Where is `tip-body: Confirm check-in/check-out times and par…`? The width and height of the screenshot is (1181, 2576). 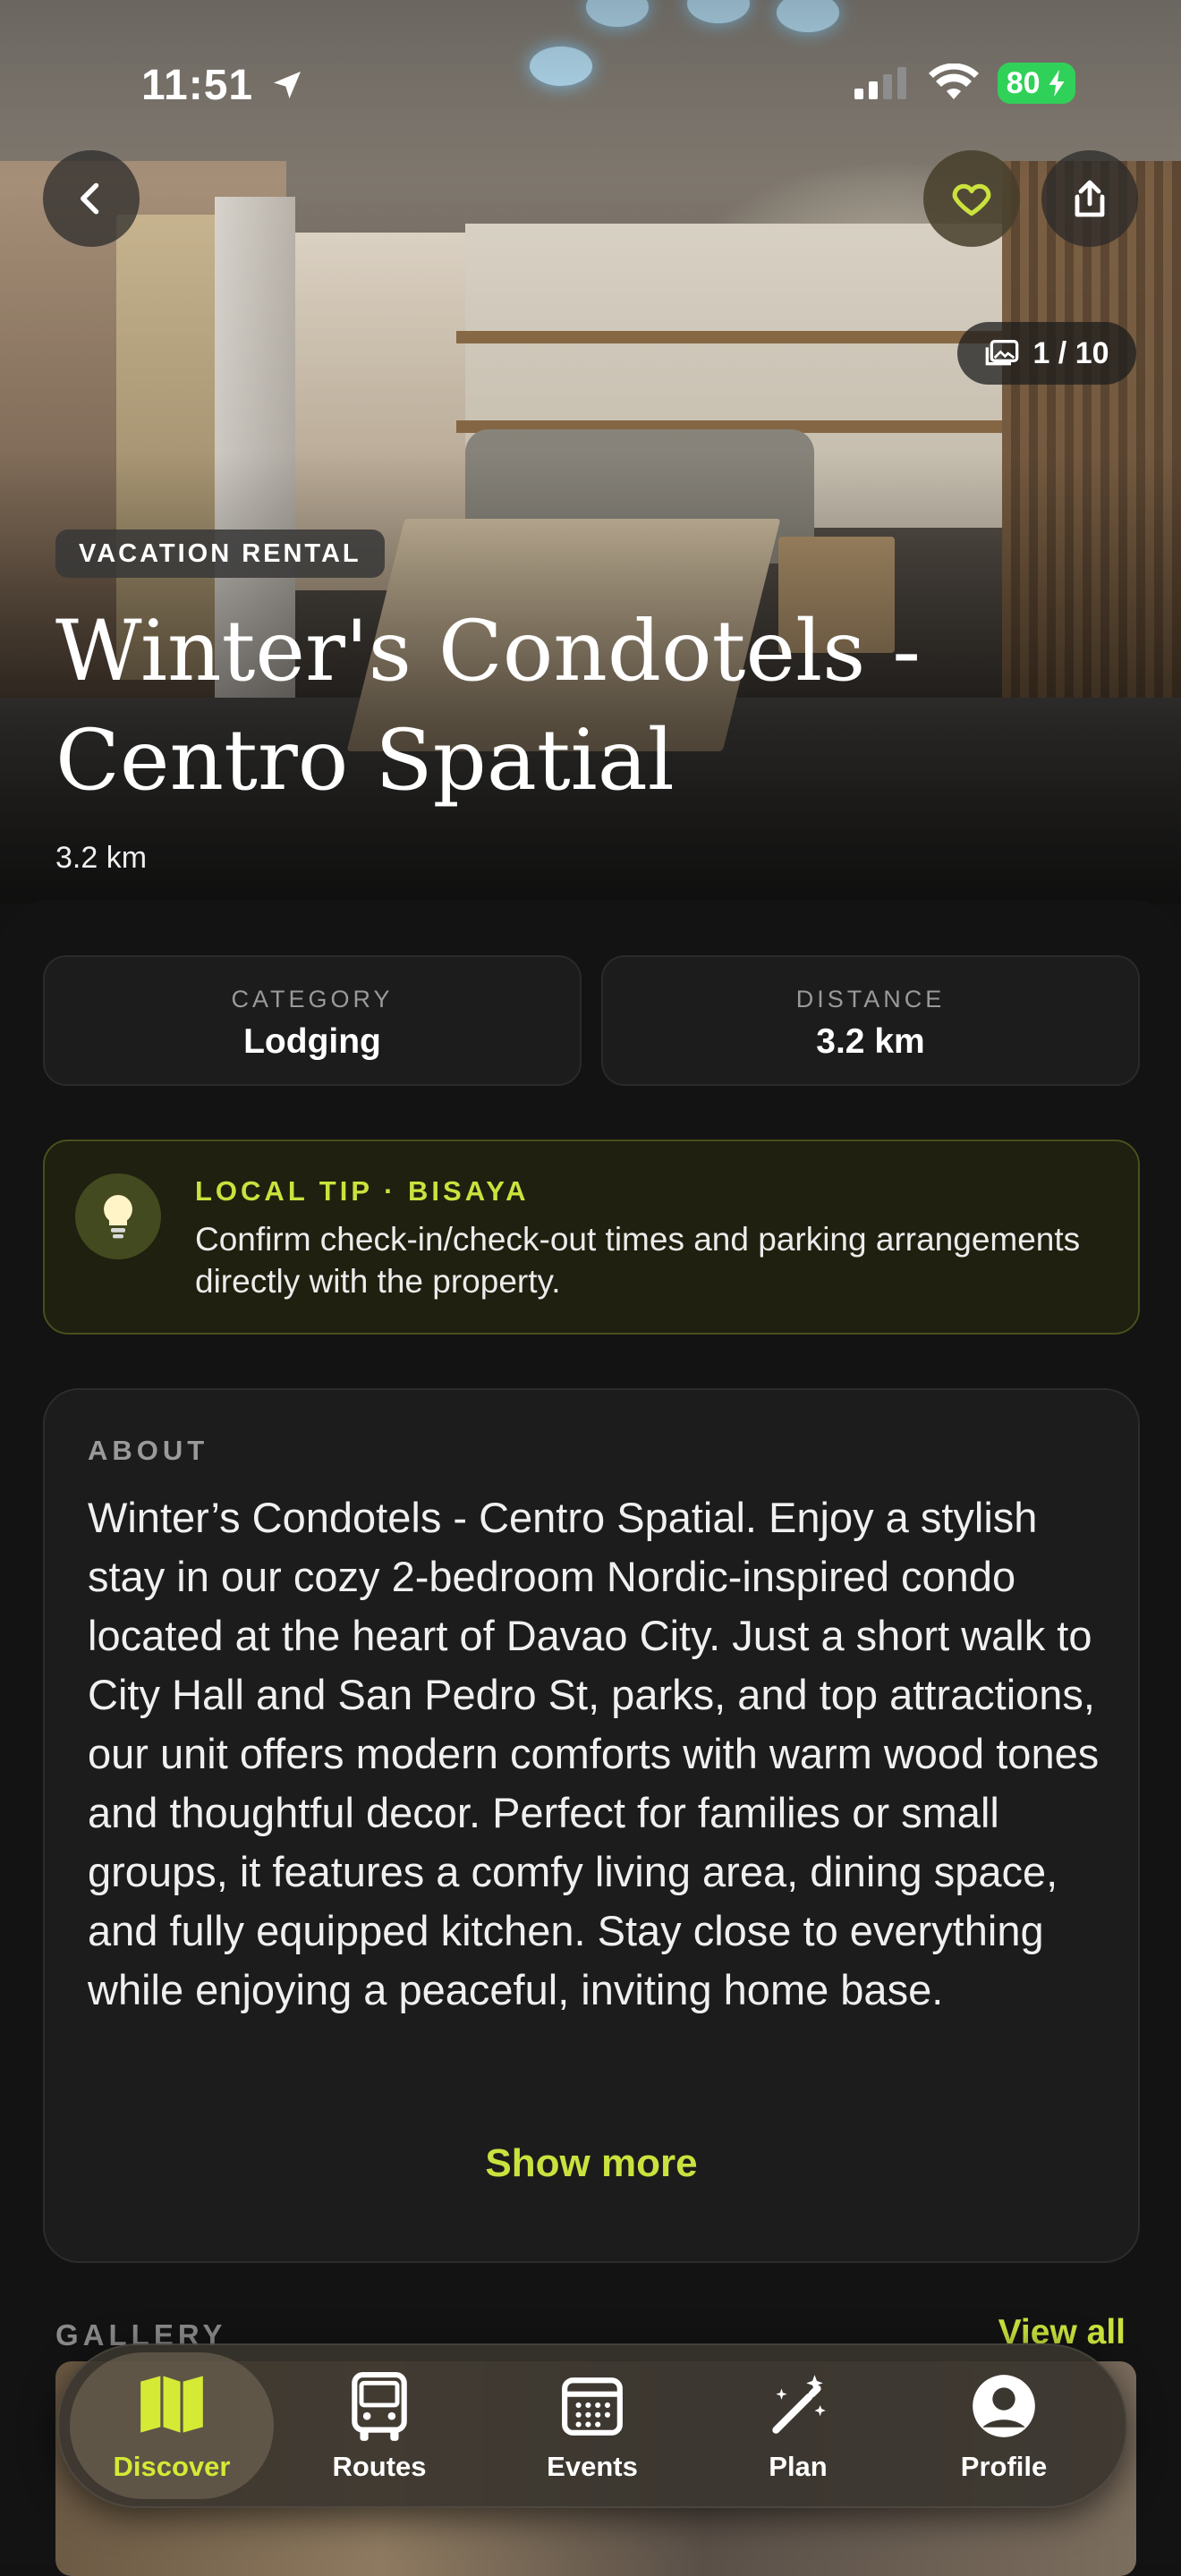
tip-body: Confirm check-in/check-out times and par… is located at coordinates (638, 1260).